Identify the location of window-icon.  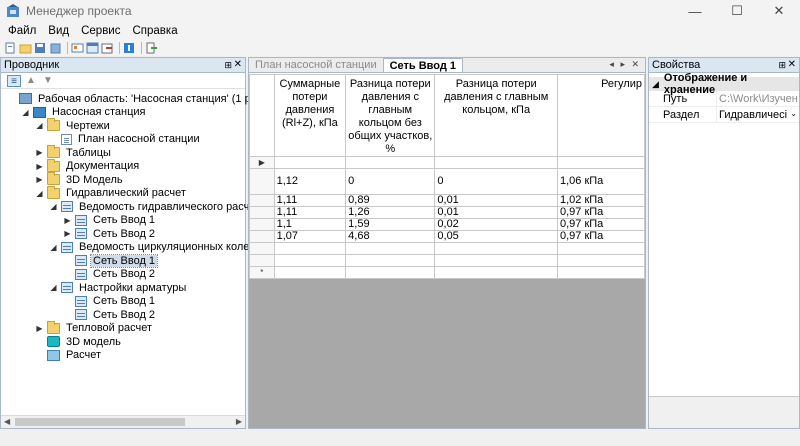
(92, 48).